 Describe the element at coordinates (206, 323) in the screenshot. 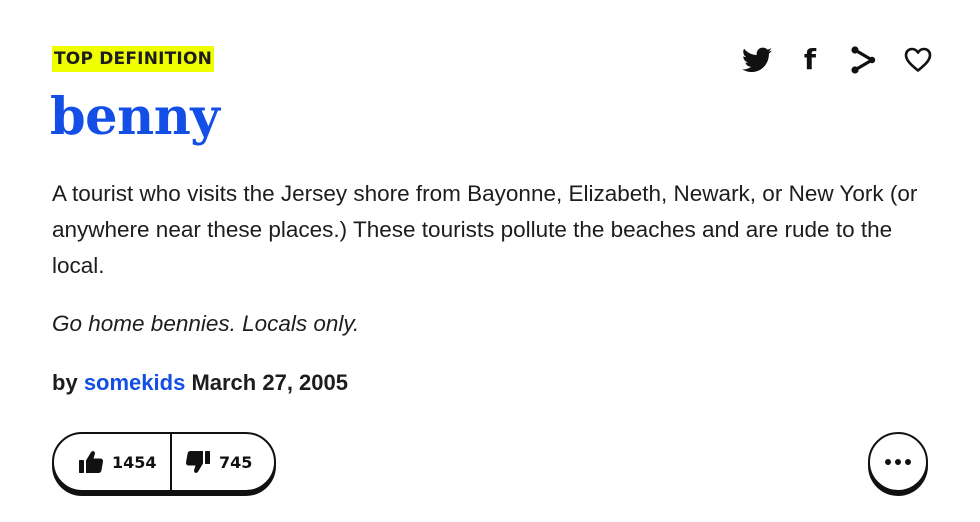

I see `definition-example: Go home bennies. Locals only.` at that location.